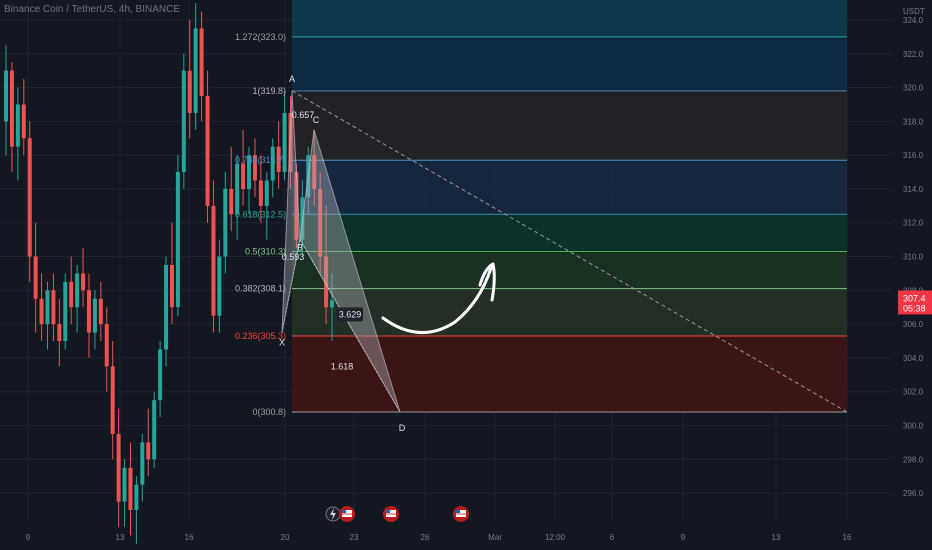 The height and width of the screenshot is (550, 932). Describe the element at coordinates (913, 155) in the screenshot. I see `price-tick: 316.0` at that location.